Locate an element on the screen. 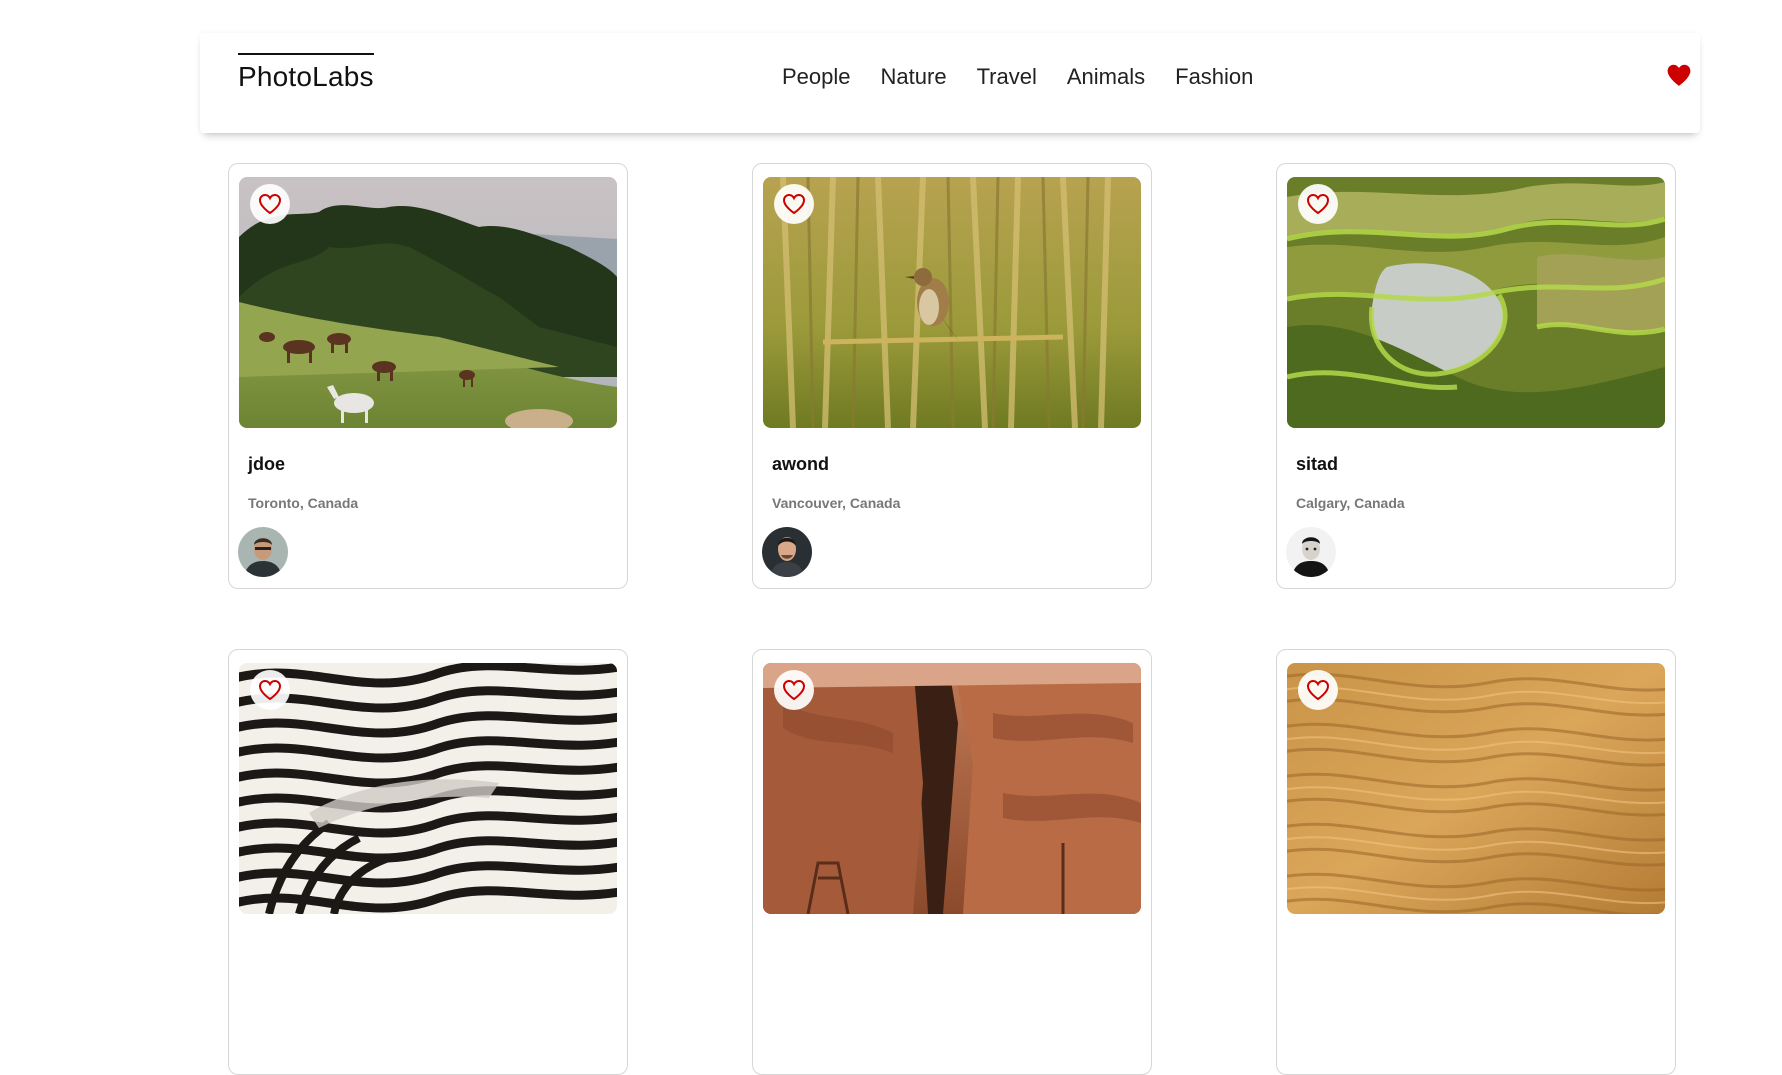 This screenshot has width=1782, height=1075. logo: PhotoLabs is located at coordinates (306, 72).